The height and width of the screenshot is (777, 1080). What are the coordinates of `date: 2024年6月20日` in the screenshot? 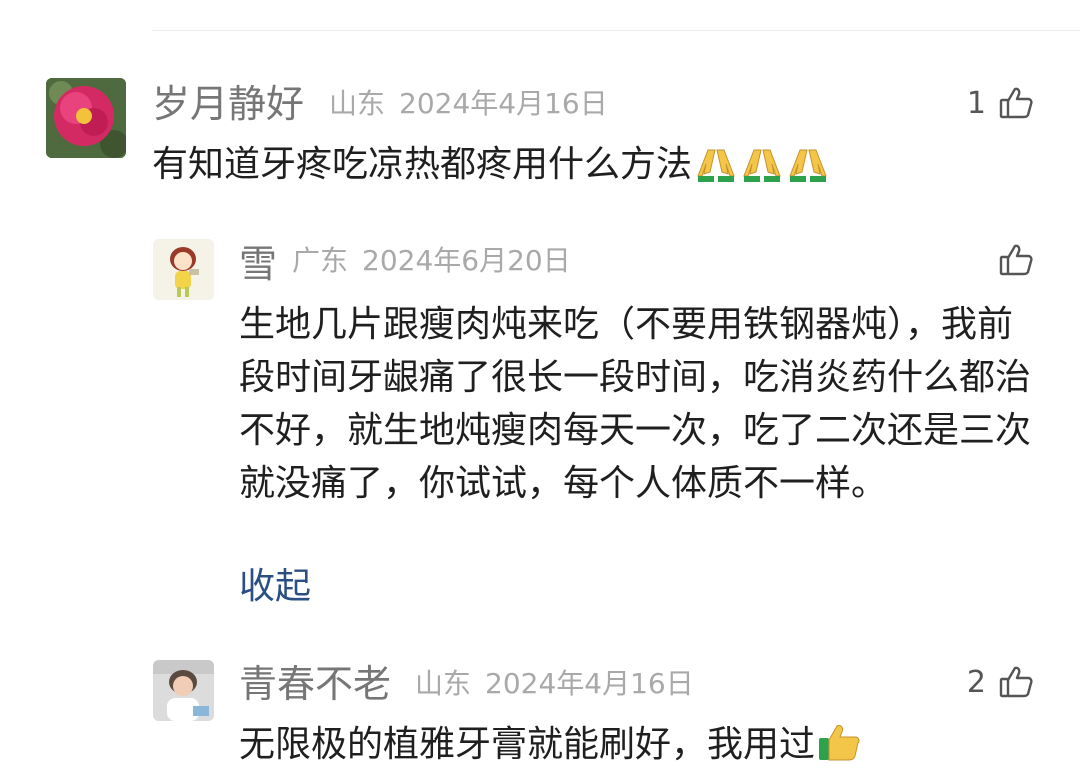 It's located at (466, 260).